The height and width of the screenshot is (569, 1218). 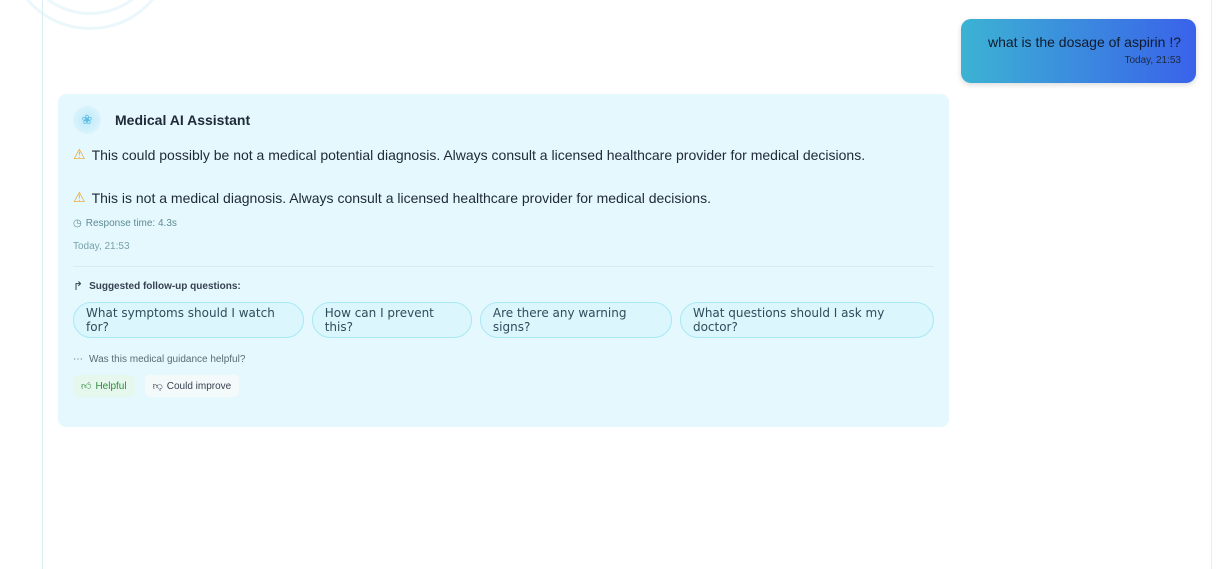 I want to click on response-time: Response time: 4.3s, so click(x=131, y=223).